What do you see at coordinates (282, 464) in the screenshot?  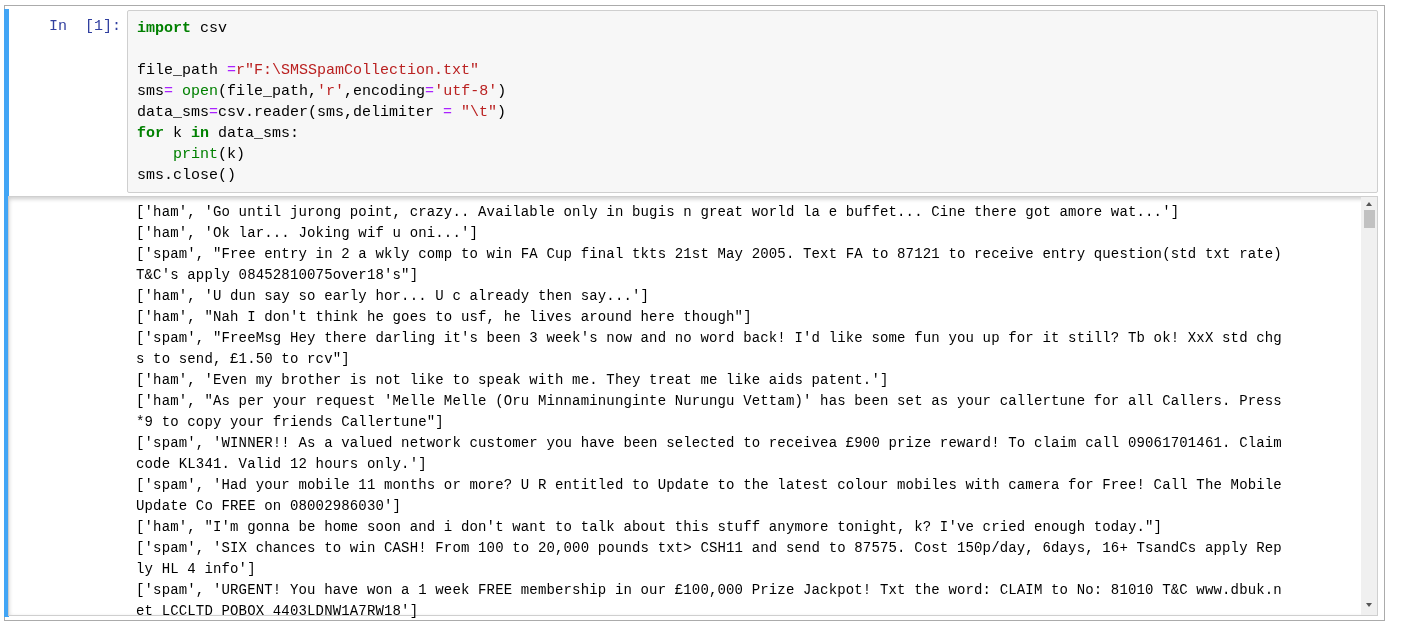 I see `output-line: code KL341. Valid 12 hours only.']` at bounding box center [282, 464].